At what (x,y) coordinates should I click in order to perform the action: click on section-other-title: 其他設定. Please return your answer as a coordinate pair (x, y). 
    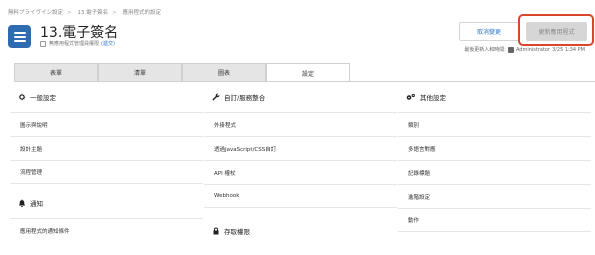
    Looking at the image, I should click on (433, 98).